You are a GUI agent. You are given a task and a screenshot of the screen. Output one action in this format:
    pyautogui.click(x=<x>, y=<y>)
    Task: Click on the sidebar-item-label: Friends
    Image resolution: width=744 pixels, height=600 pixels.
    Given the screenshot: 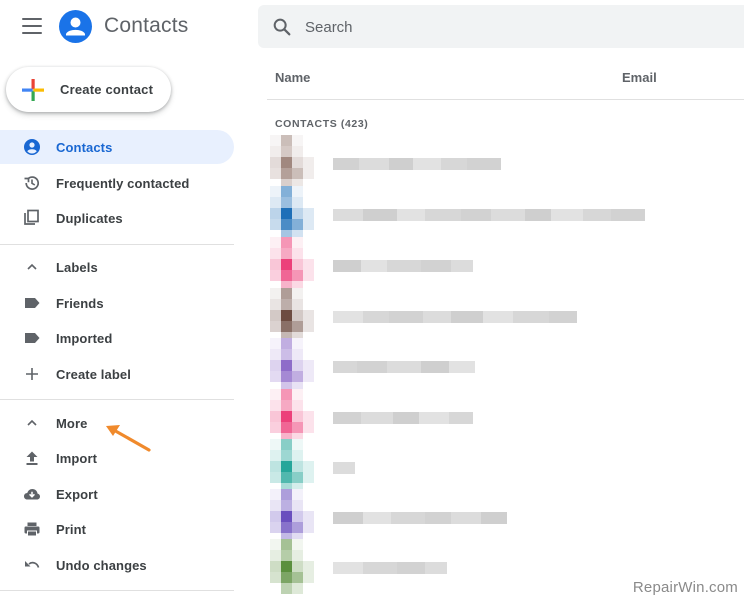 What is the action you would take?
    pyautogui.click(x=80, y=303)
    